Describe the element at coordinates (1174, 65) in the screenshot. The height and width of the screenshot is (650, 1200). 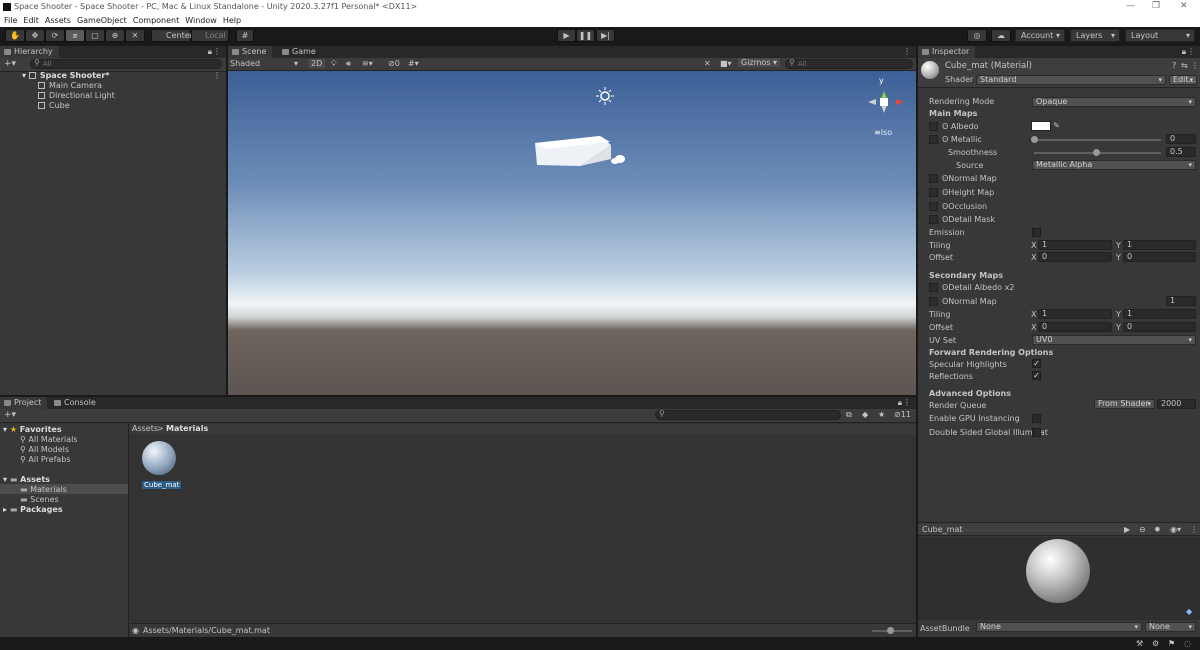
I see `help-icon: ?` at that location.